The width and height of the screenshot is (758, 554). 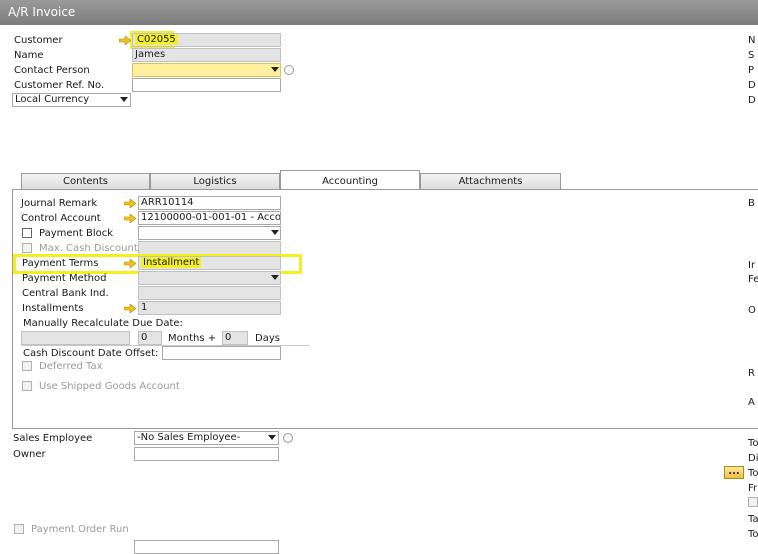 What do you see at coordinates (206, 55) in the screenshot?
I see `name-input: James` at bounding box center [206, 55].